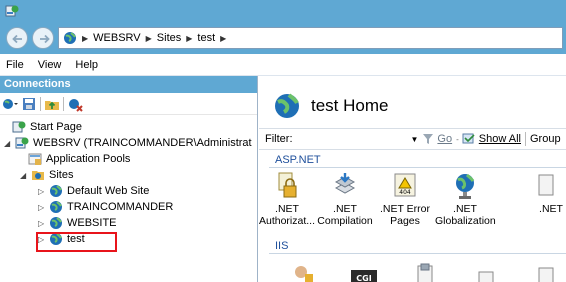 The image size is (566, 282). What do you see at coordinates (93, 191) in the screenshot?
I see `tree-item-default-web-site: ▷ Default Web Site` at bounding box center [93, 191].